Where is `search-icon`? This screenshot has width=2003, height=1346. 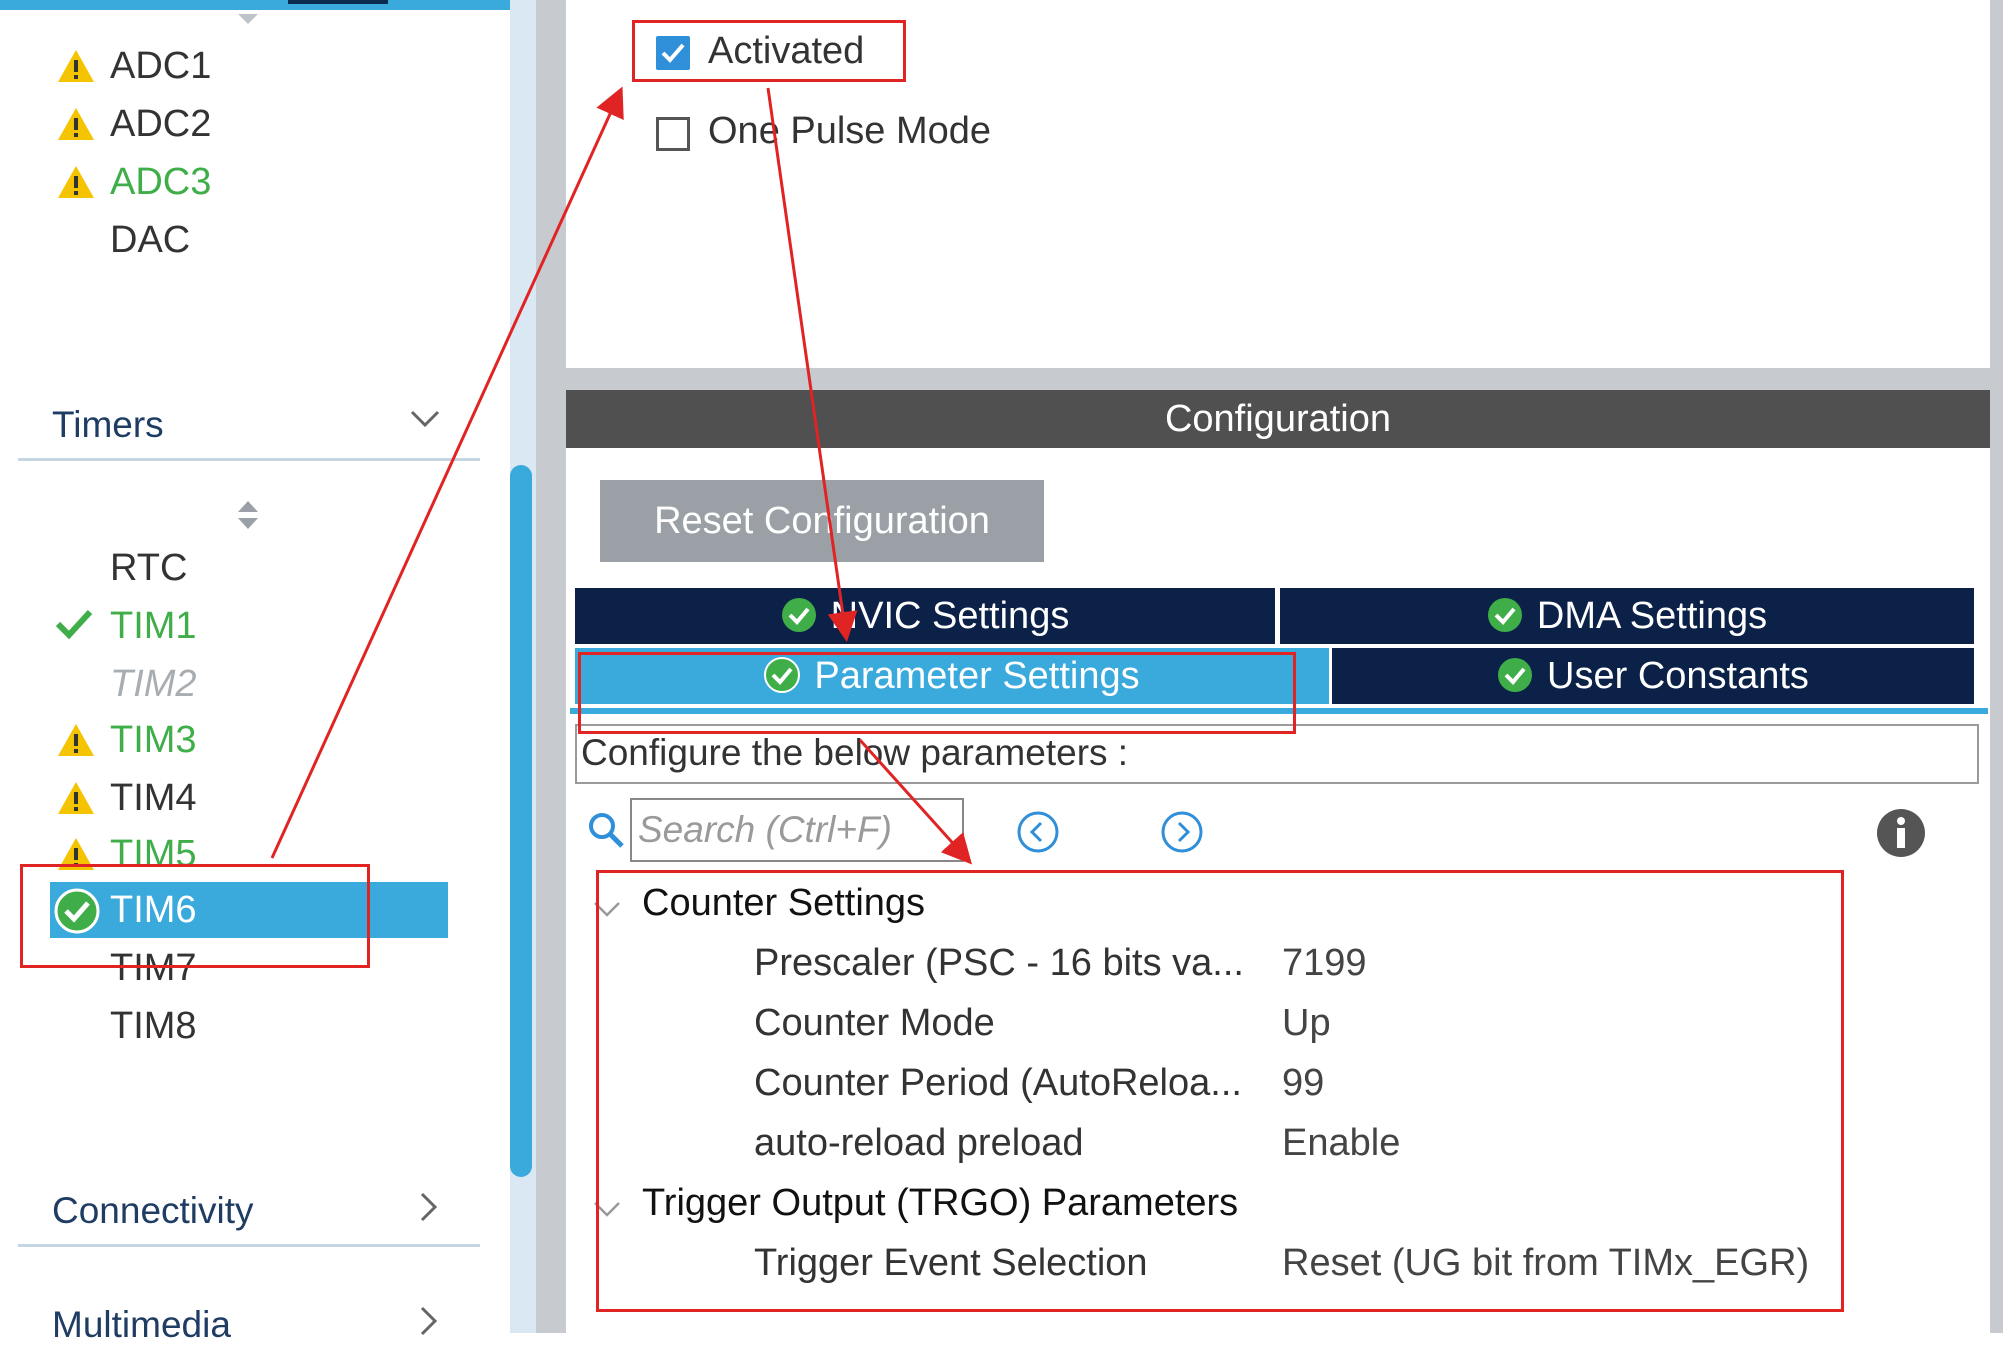 search-icon is located at coordinates (606, 830).